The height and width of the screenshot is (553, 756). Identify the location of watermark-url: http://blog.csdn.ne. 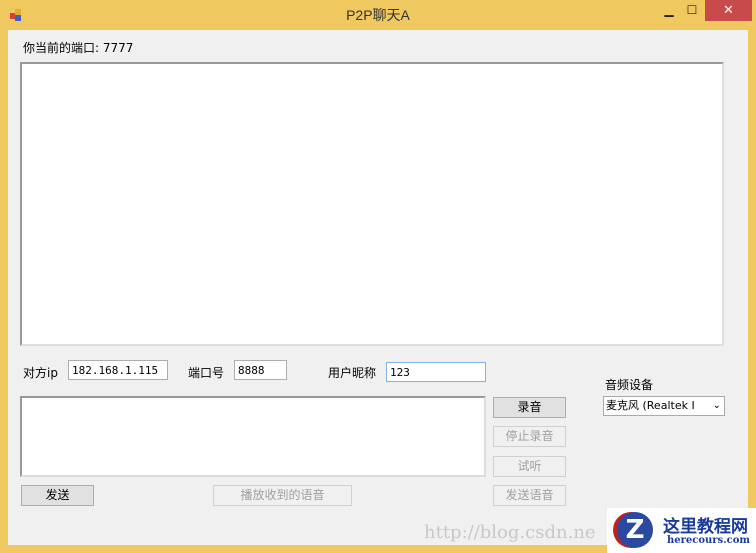
(510, 532).